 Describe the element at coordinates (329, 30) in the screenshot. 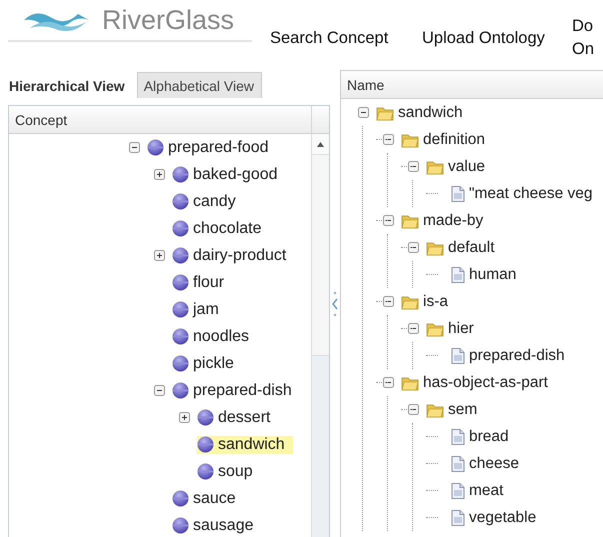

I see `nav-link: Search Concept` at that location.